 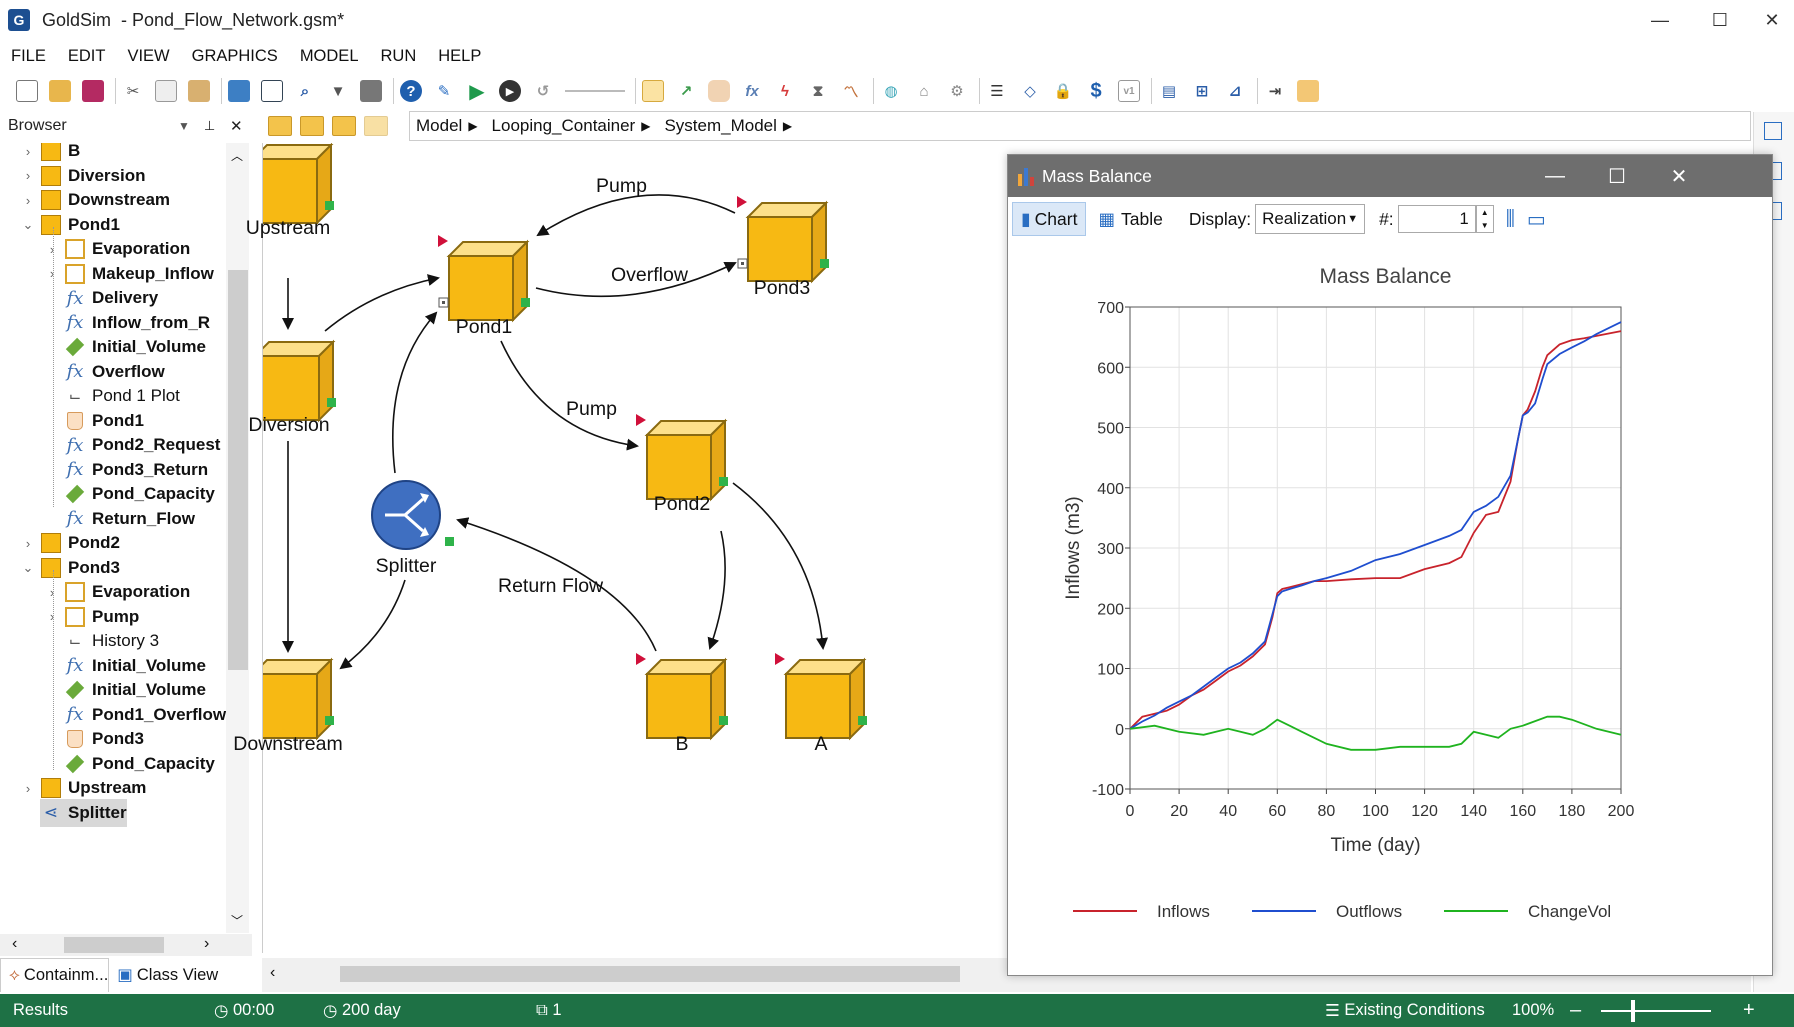 What do you see at coordinates (239, 91) in the screenshot?
I see `browser-toggle-icon` at bounding box center [239, 91].